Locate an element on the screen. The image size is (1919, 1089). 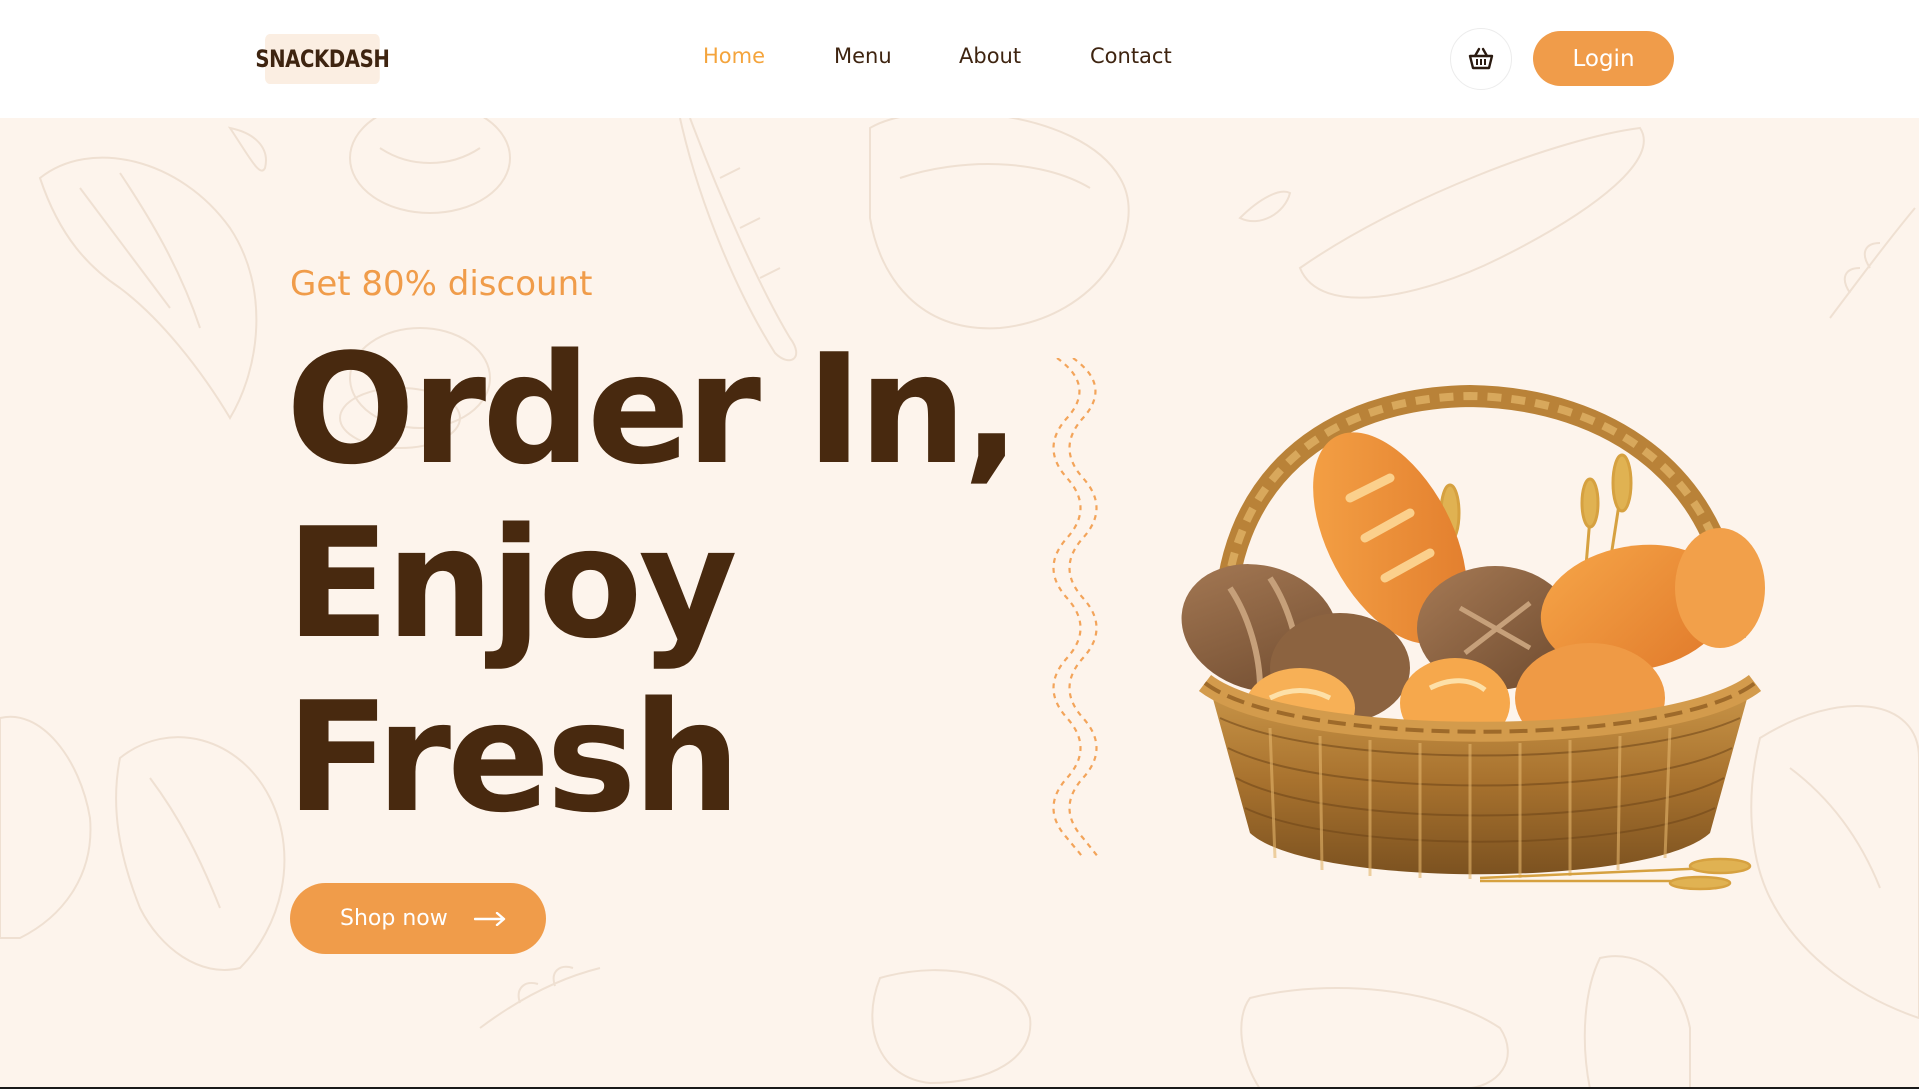
basket-icon is located at coordinates (1481, 58).